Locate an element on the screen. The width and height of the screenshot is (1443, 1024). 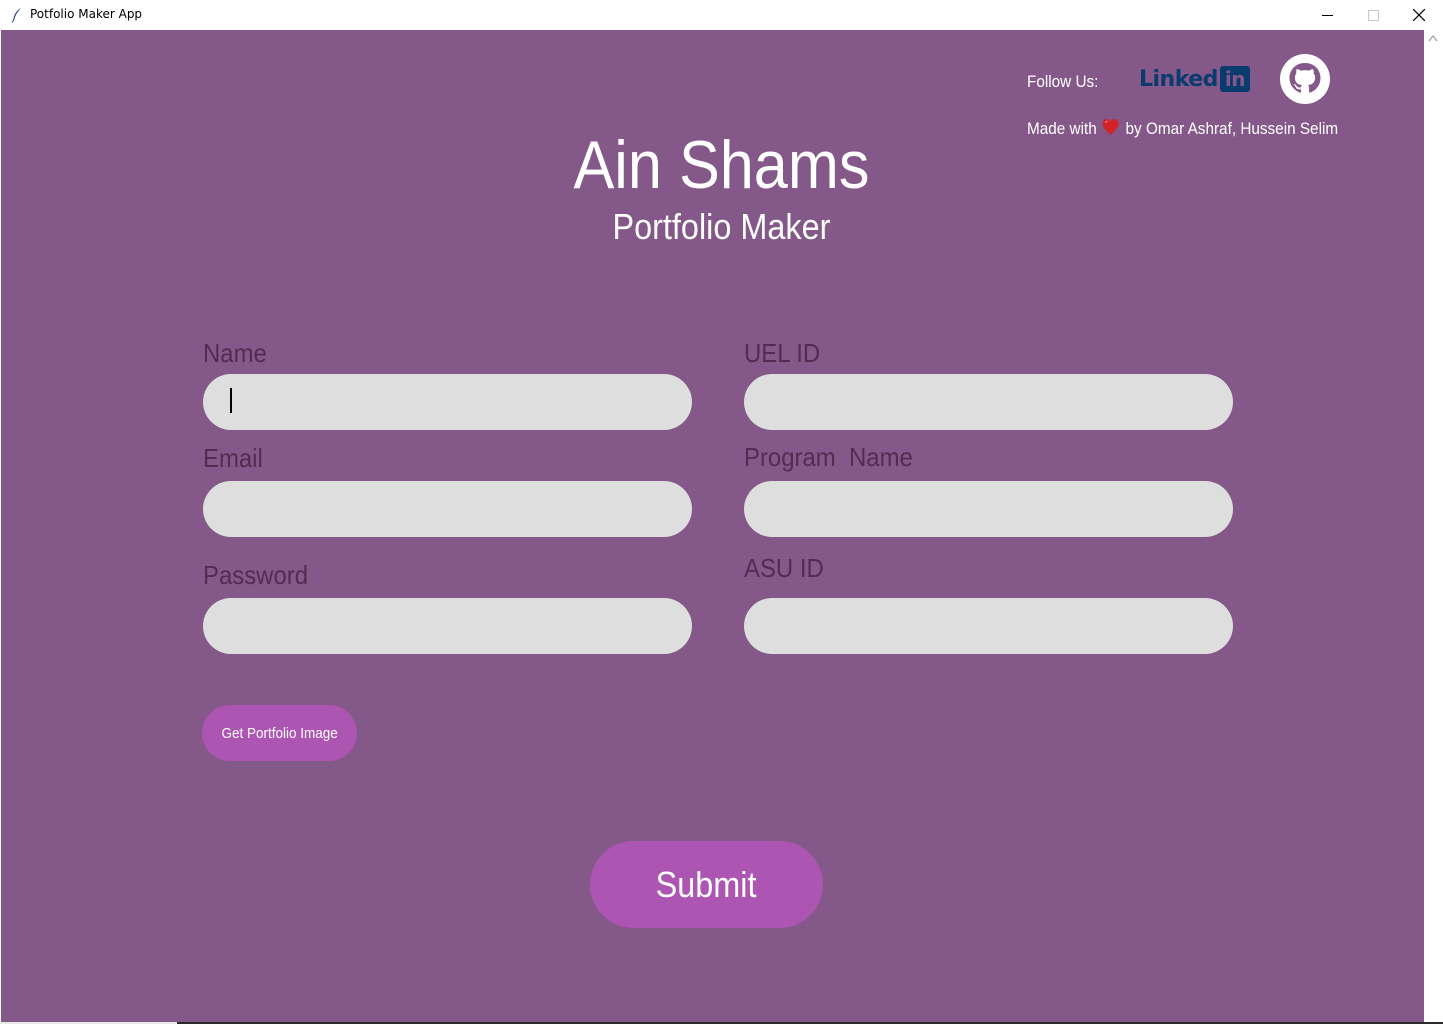
page-title: Ain Shams is located at coordinates (721, 165).